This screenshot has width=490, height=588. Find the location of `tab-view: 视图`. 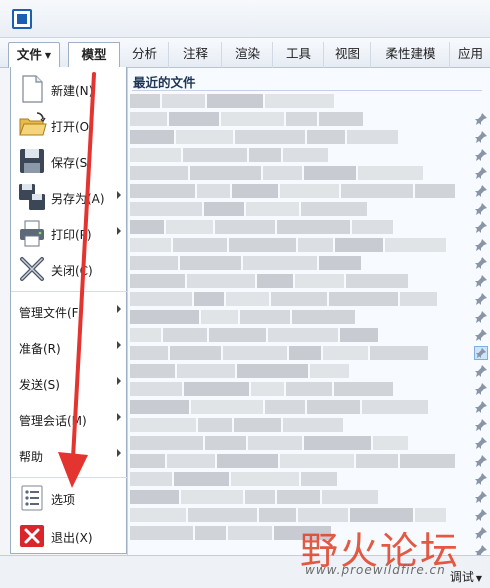

tab-view: 视图 is located at coordinates (348, 55).